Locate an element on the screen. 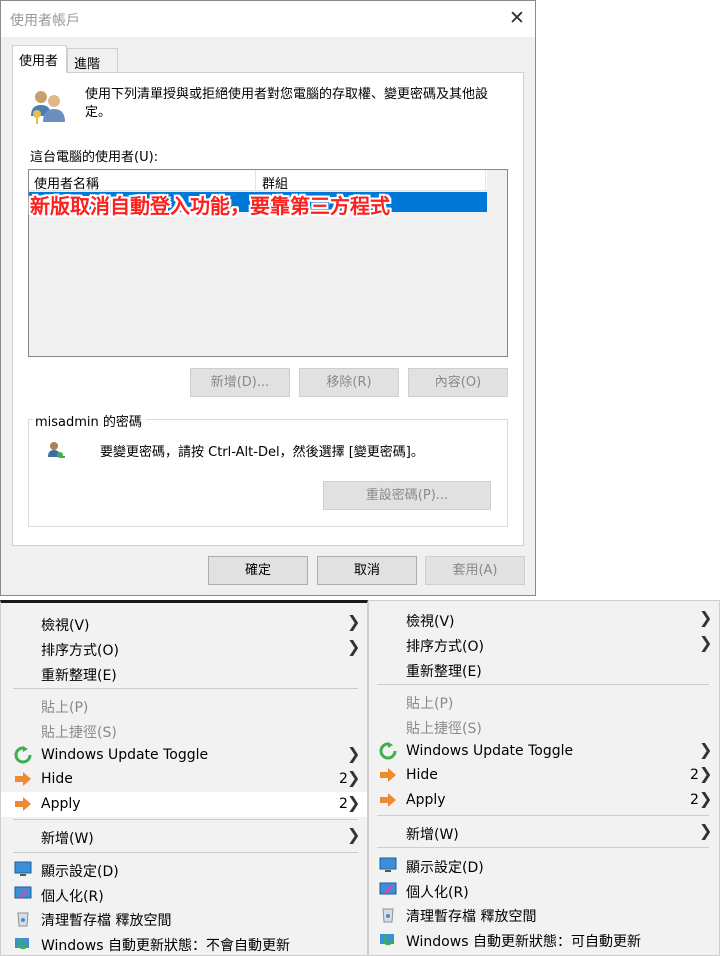 The image size is (720, 956). password-group is located at coordinates (268, 473).